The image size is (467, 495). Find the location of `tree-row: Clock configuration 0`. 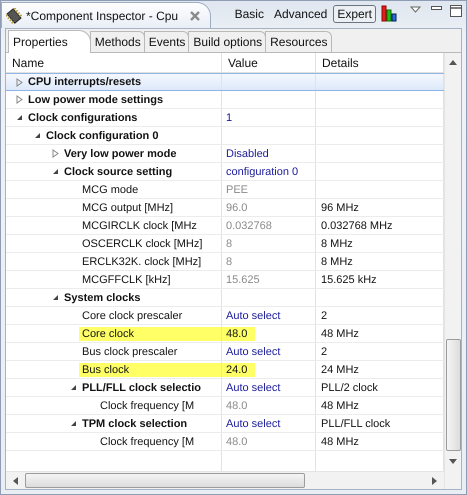

tree-row: Clock configuration 0 is located at coordinates (225, 136).